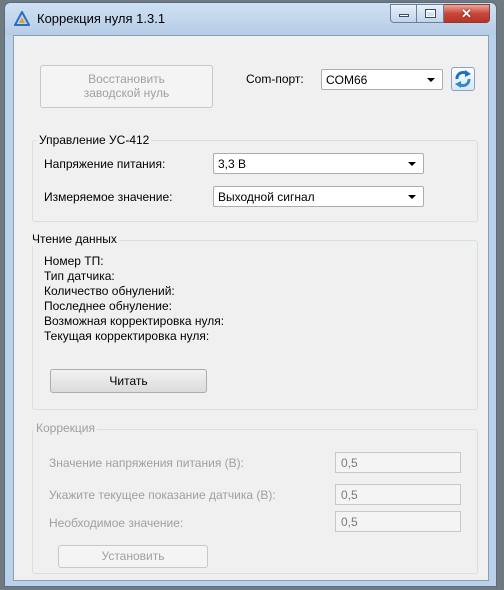  Describe the element at coordinates (318, 196) in the screenshot. I see `measure-select: Выходной сигнал` at that location.